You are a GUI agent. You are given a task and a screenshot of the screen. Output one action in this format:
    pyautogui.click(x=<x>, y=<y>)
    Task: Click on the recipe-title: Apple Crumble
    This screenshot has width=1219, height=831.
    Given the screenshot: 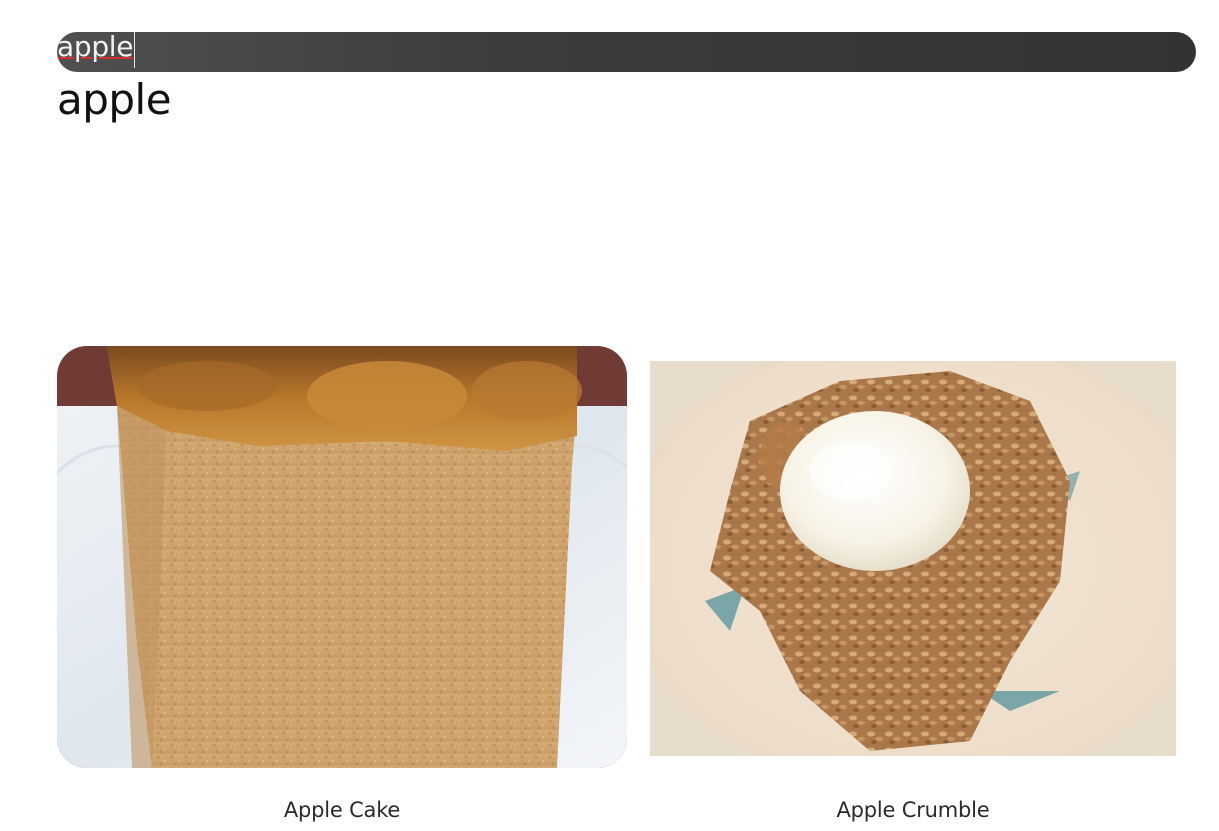 What is the action you would take?
    pyautogui.click(x=913, y=810)
    